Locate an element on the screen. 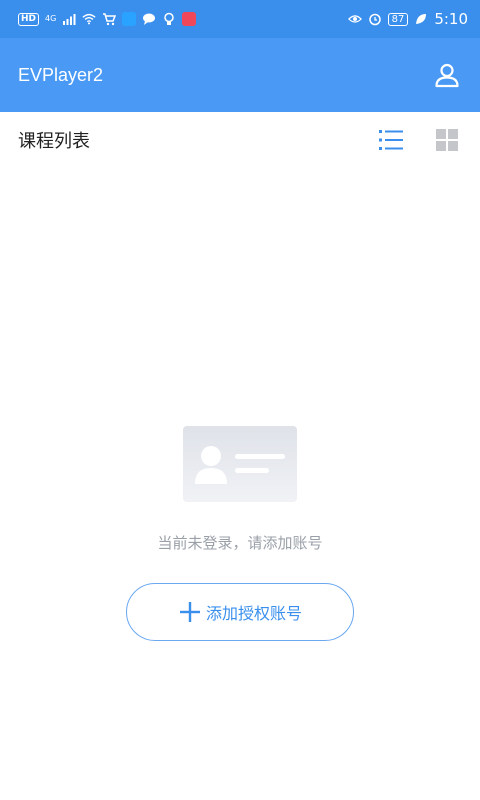 This screenshot has height=800, width=480. user-button is located at coordinates (447, 75).